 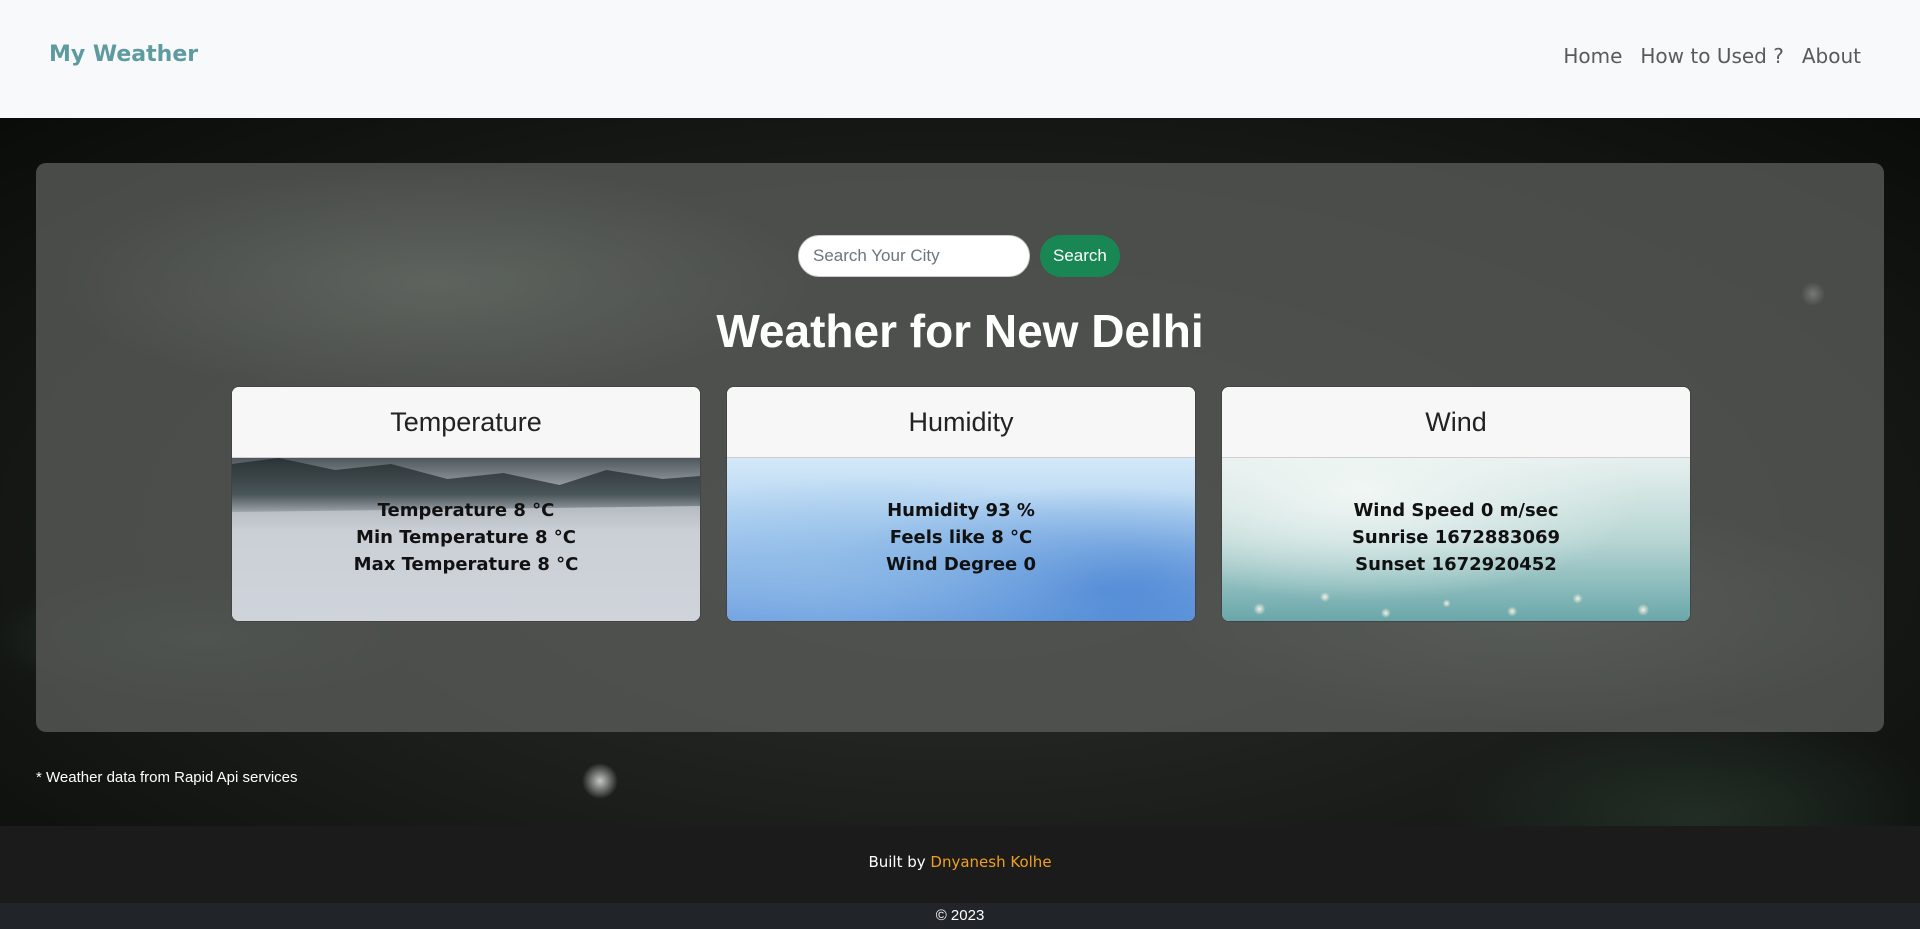 I want to click on nav-link-home: Home, so click(x=1592, y=56).